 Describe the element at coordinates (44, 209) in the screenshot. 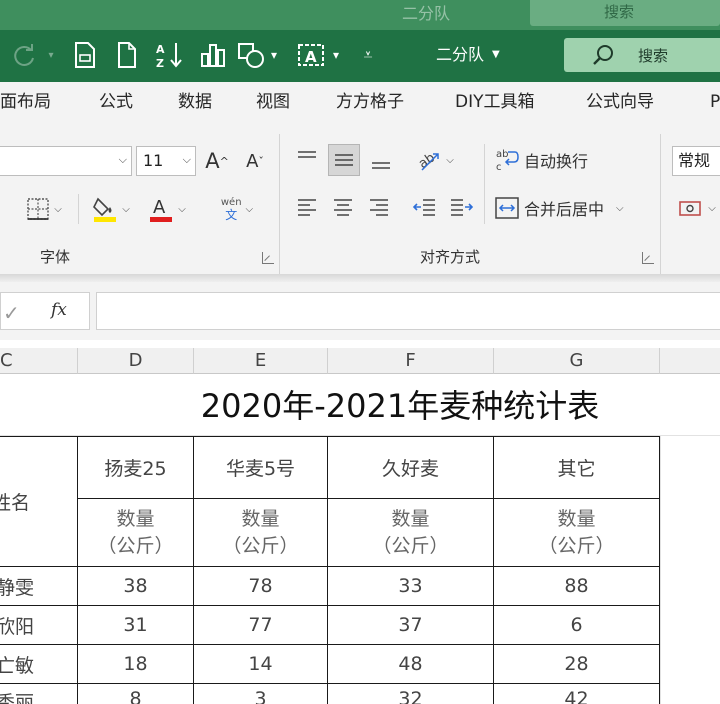

I see `borders-button: ⌵` at that location.